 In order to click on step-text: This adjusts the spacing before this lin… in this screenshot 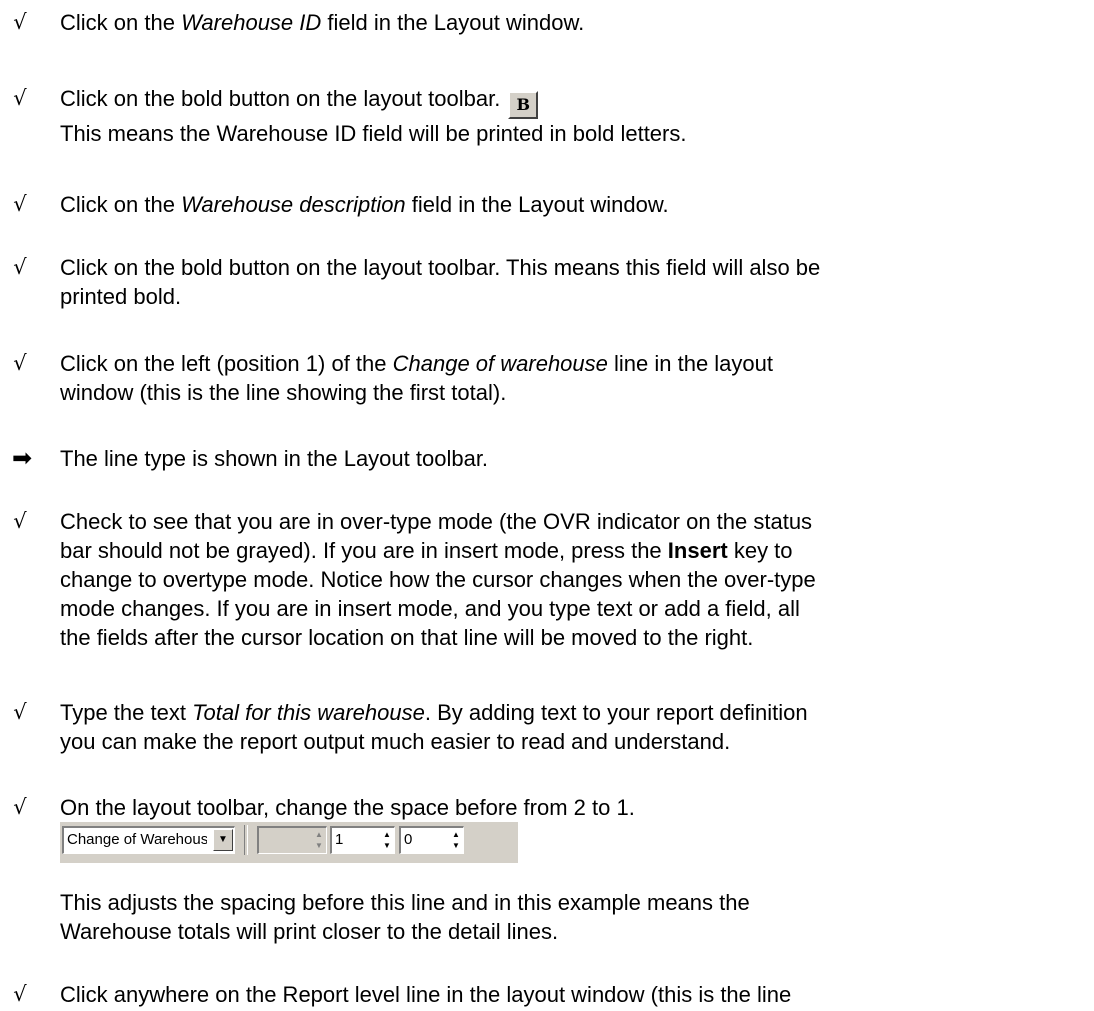, I will do `click(405, 917)`.